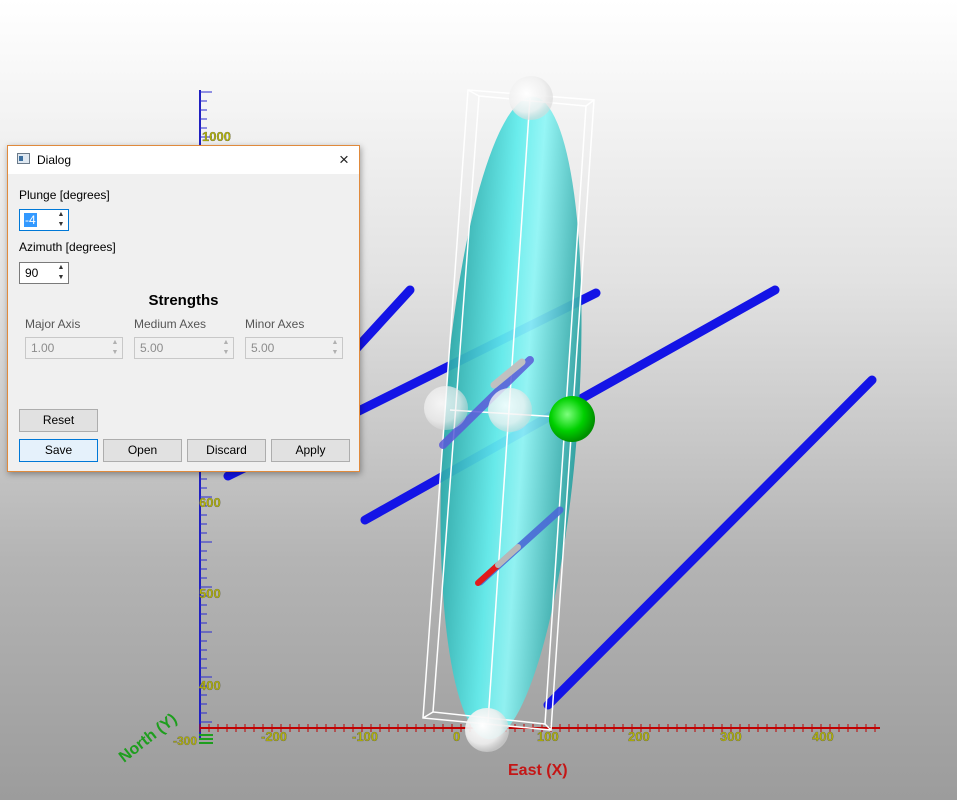 The height and width of the screenshot is (800, 957). What do you see at coordinates (274, 736) in the screenshot?
I see `x-tick-label: -200` at bounding box center [274, 736].